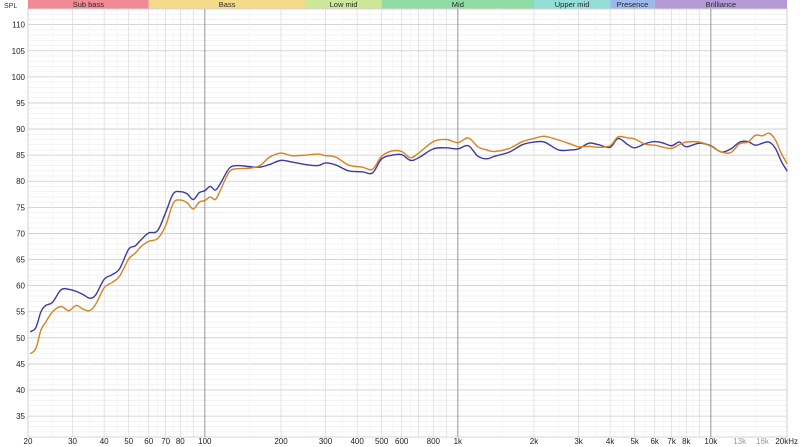  Describe the element at coordinates (281, 441) in the screenshot. I see `x-tick-label: 200` at that location.